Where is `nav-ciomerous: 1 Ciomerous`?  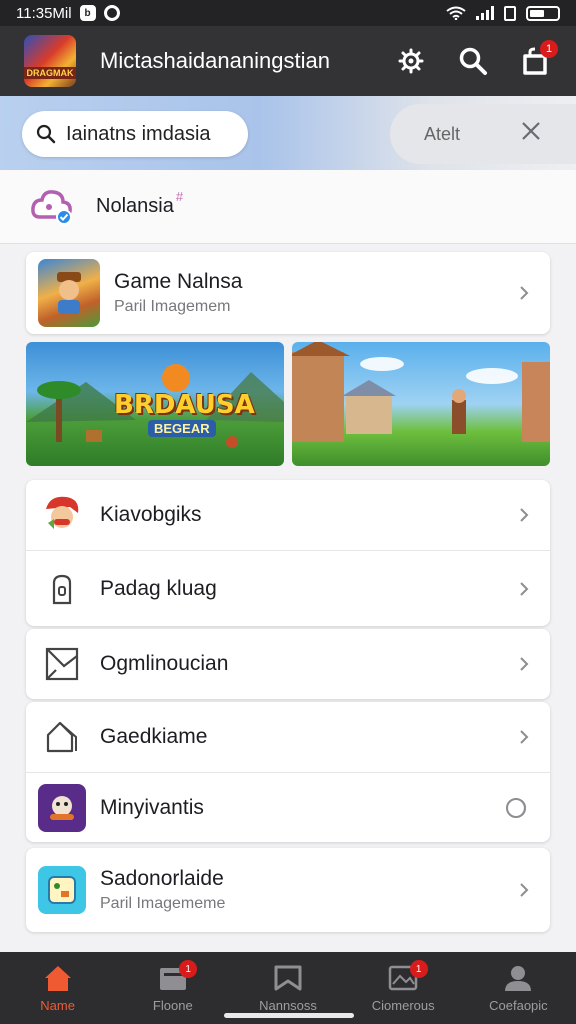
nav-ciomerous: 1 Ciomerous is located at coordinates (403, 988).